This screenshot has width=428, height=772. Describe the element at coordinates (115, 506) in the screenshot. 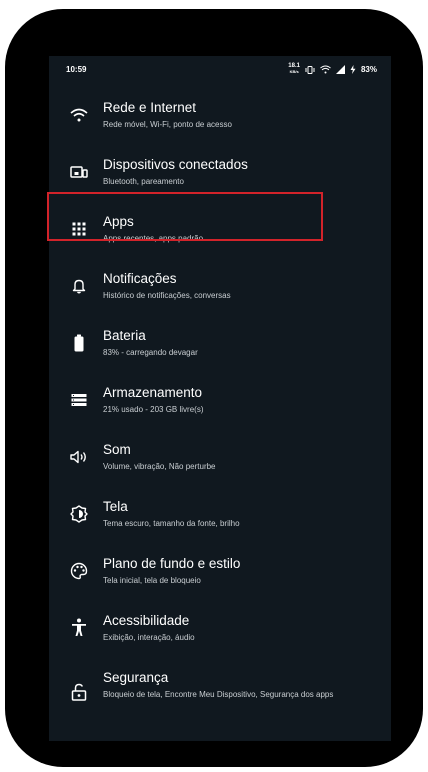

I see `settings-item-title: Tela` at that location.